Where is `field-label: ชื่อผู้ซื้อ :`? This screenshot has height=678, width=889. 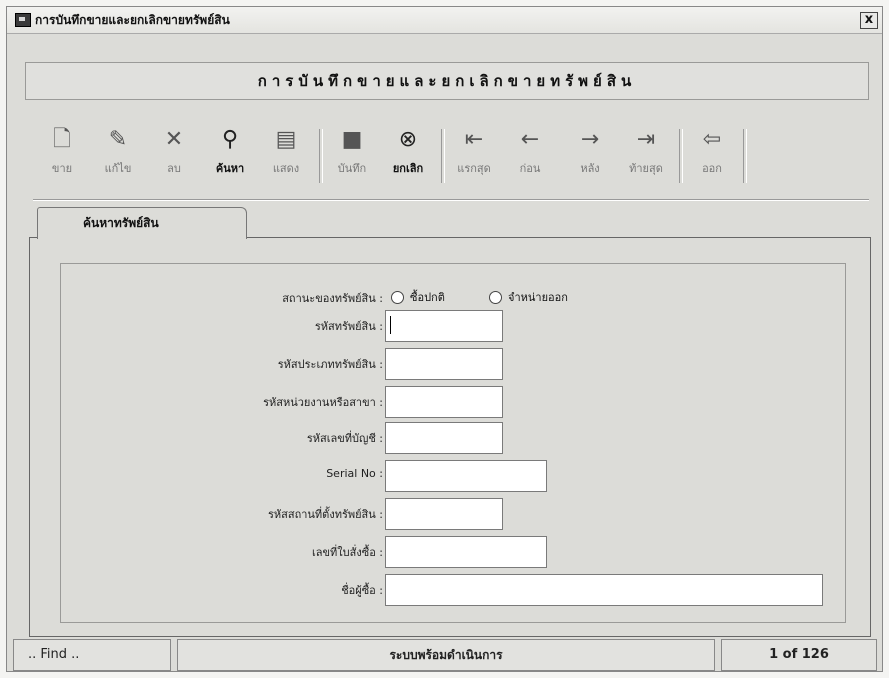 field-label: ชื่อผู้ซื้อ : is located at coordinates (362, 590).